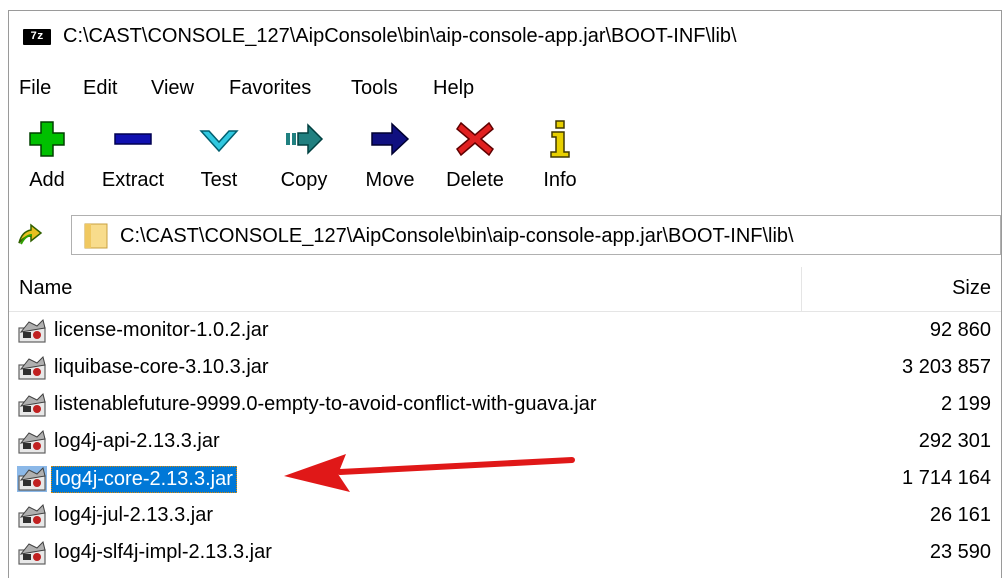 The height and width of the screenshot is (579, 1008). Describe the element at coordinates (219, 180) in the screenshot. I see `test-label: Test` at that location.